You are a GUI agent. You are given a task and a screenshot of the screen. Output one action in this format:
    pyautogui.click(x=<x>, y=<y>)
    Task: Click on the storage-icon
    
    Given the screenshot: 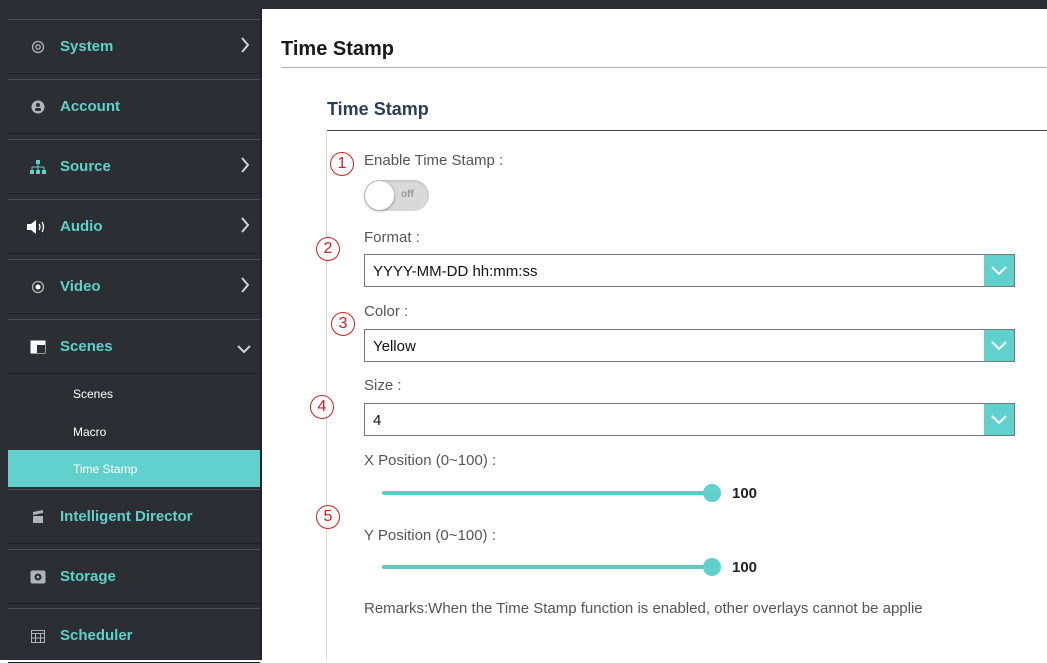 What is the action you would take?
    pyautogui.click(x=38, y=577)
    